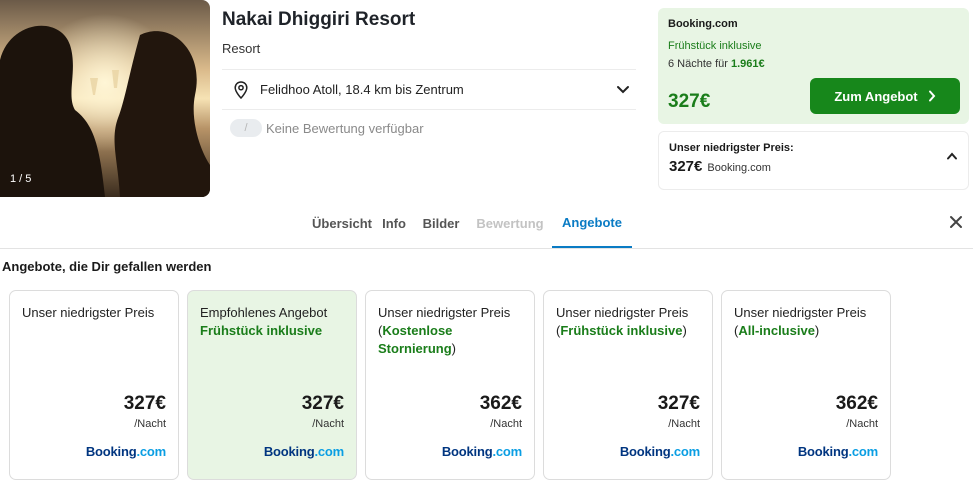 The image size is (973, 487). Describe the element at coordinates (956, 222) in the screenshot. I see `close-icon` at that location.